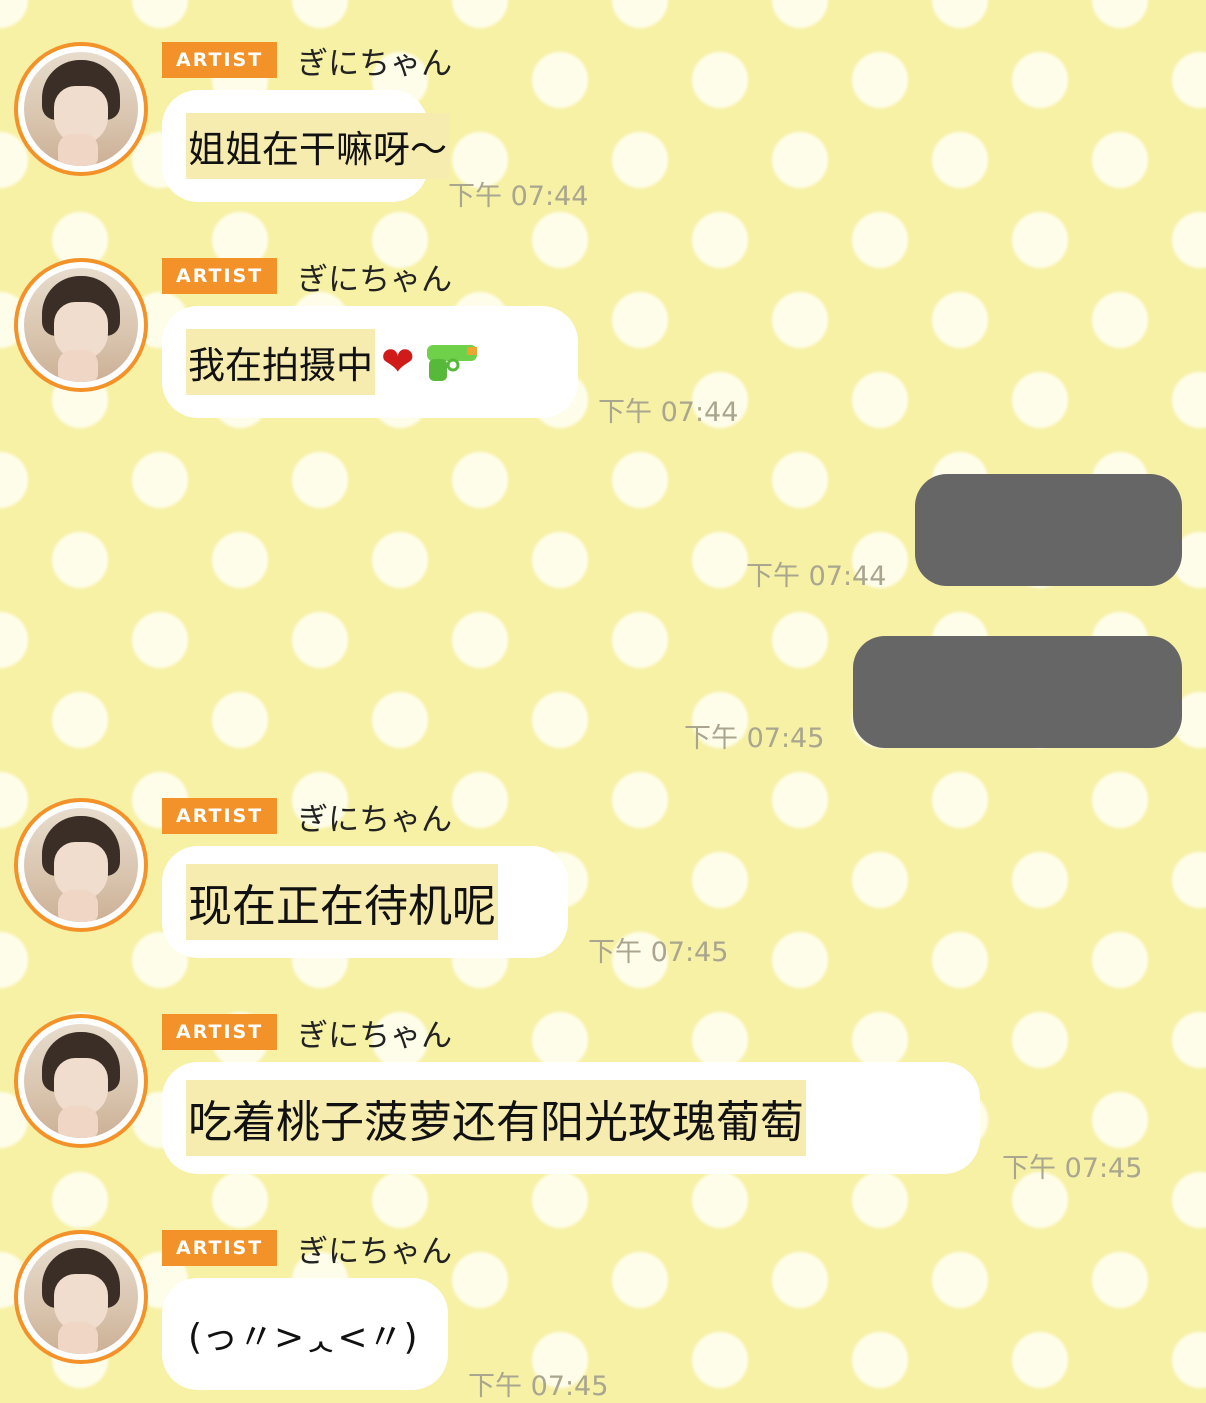 The width and height of the screenshot is (1206, 1403). I want to click on message-bubble: 吃着桃子菠萝还有阳光玫瑰葡萄, so click(571, 1118).